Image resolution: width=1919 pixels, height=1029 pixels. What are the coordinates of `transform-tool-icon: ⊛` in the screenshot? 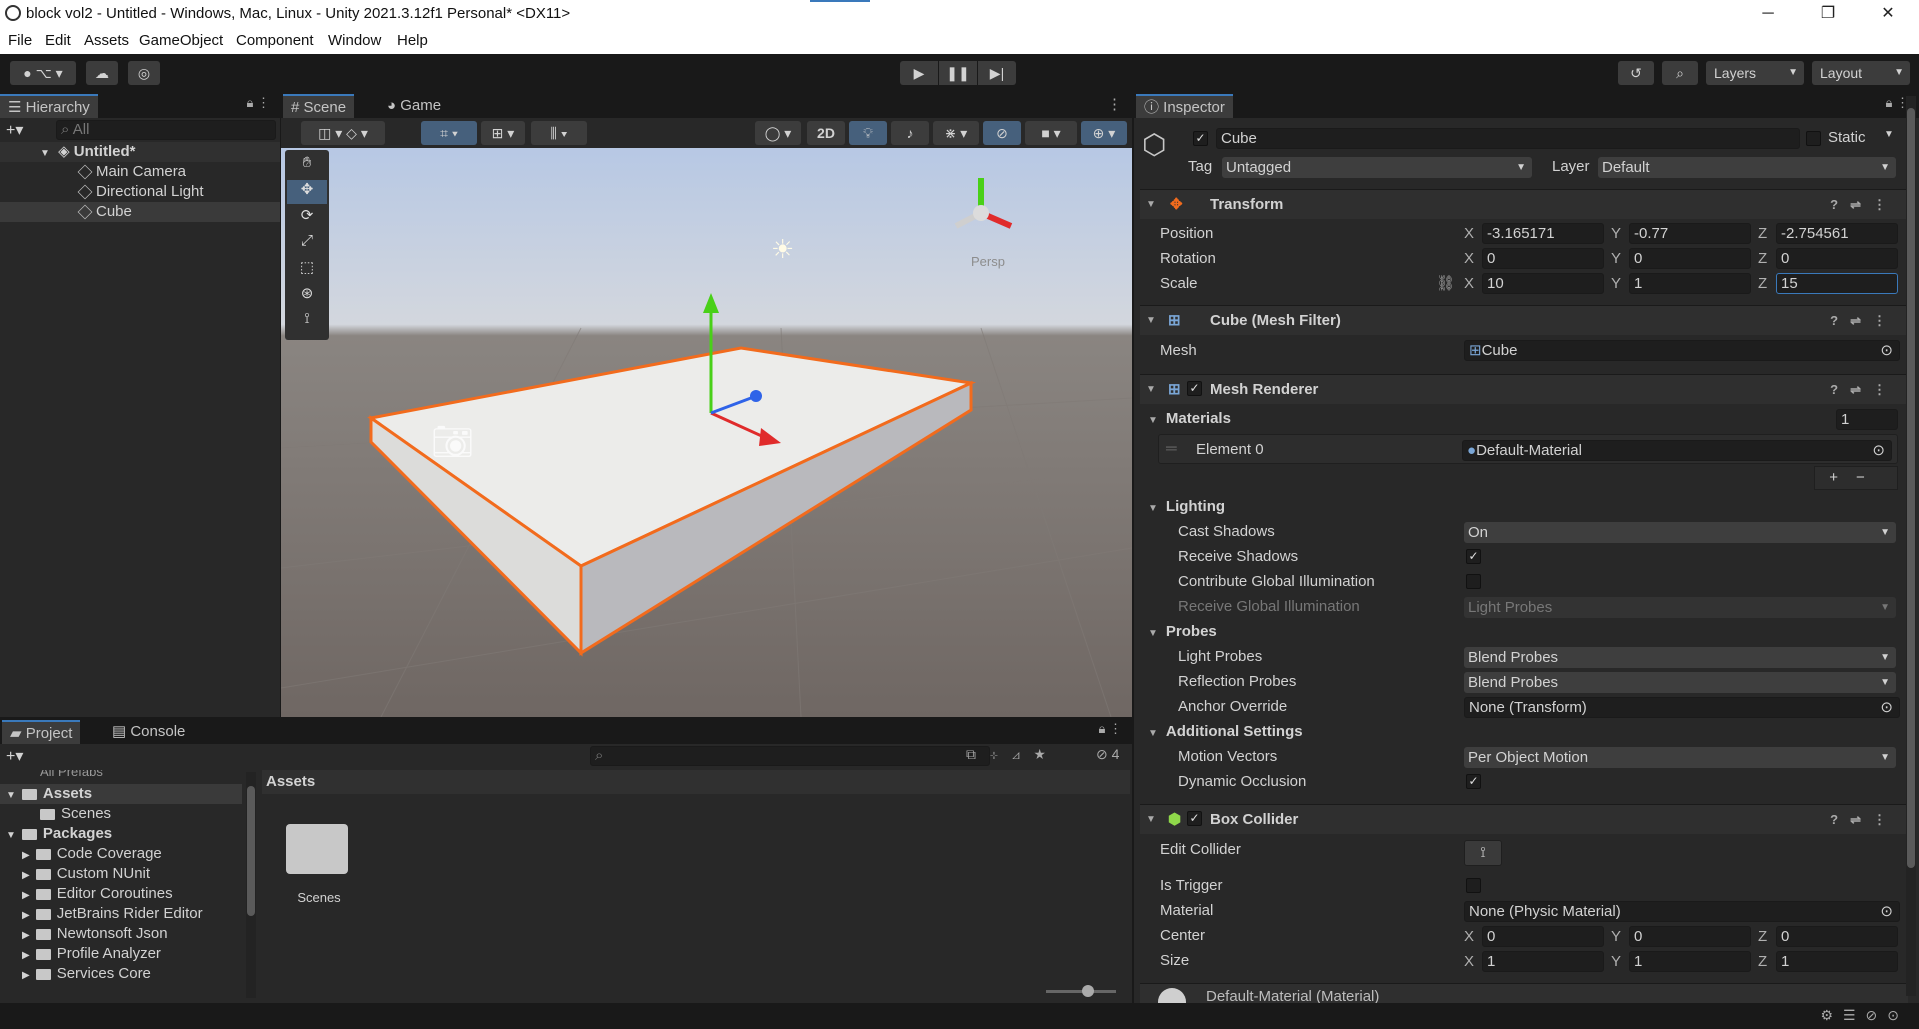 It's located at (307, 296).